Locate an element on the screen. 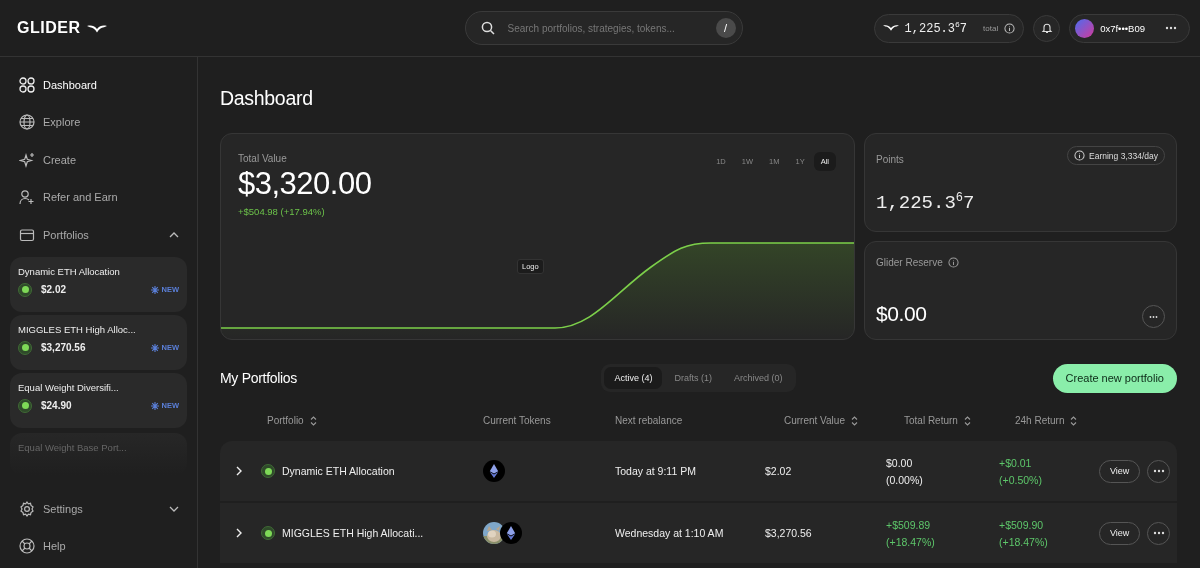 This screenshot has height=568, width=1200. portfolio-tab: Archived (0) is located at coordinates (758, 378).